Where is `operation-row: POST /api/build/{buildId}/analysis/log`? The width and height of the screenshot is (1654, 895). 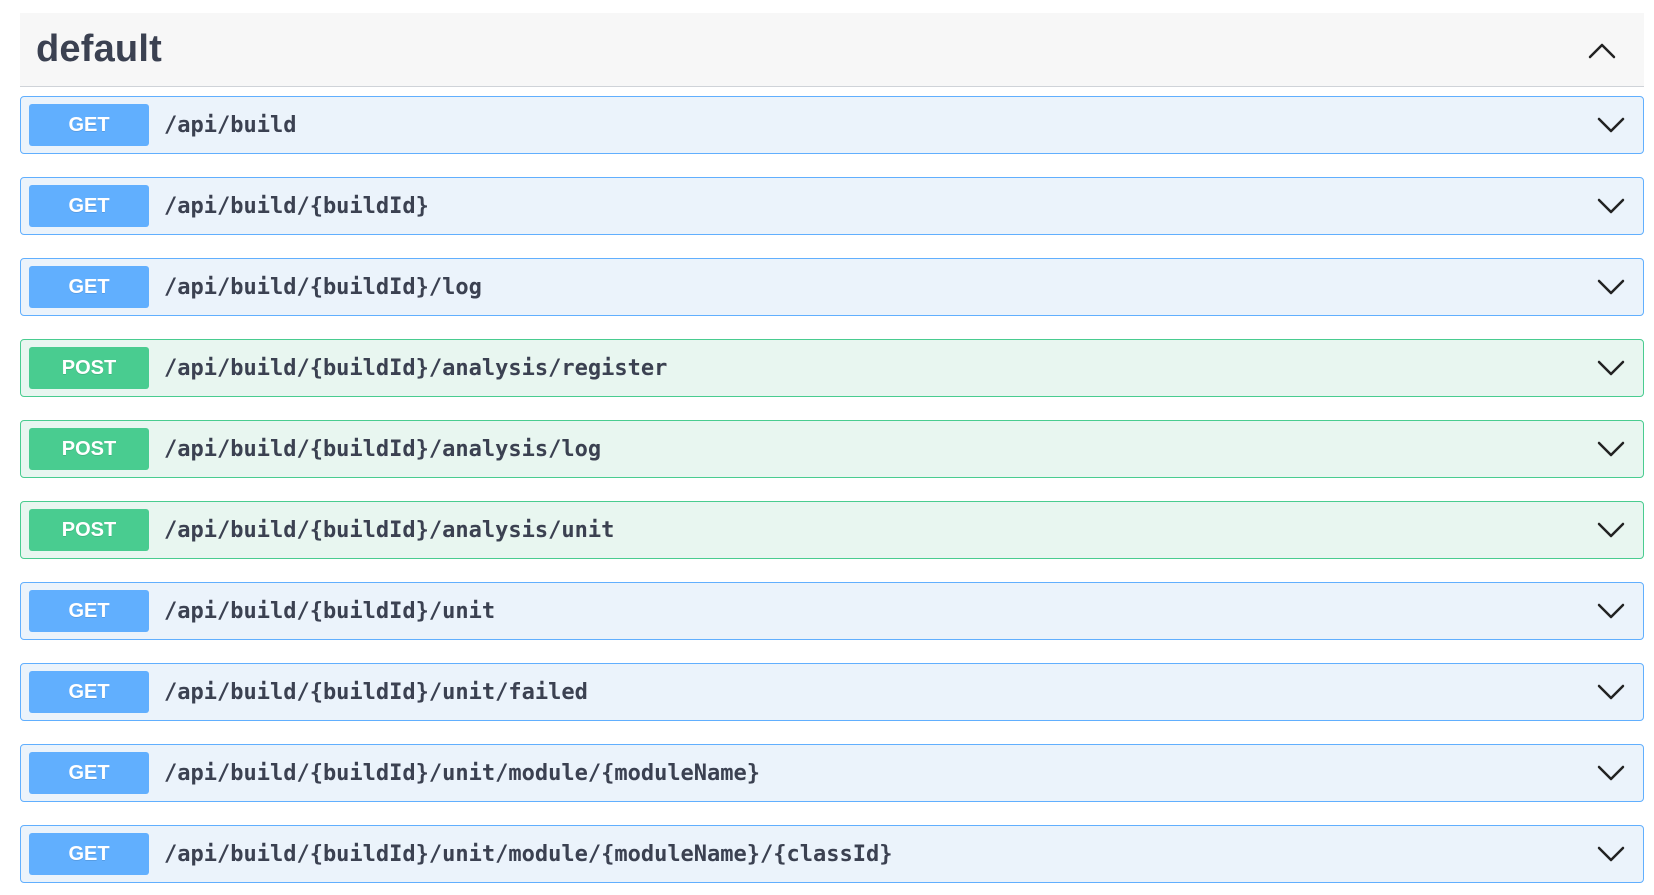 operation-row: POST /api/build/{buildId}/analysis/log is located at coordinates (832, 449).